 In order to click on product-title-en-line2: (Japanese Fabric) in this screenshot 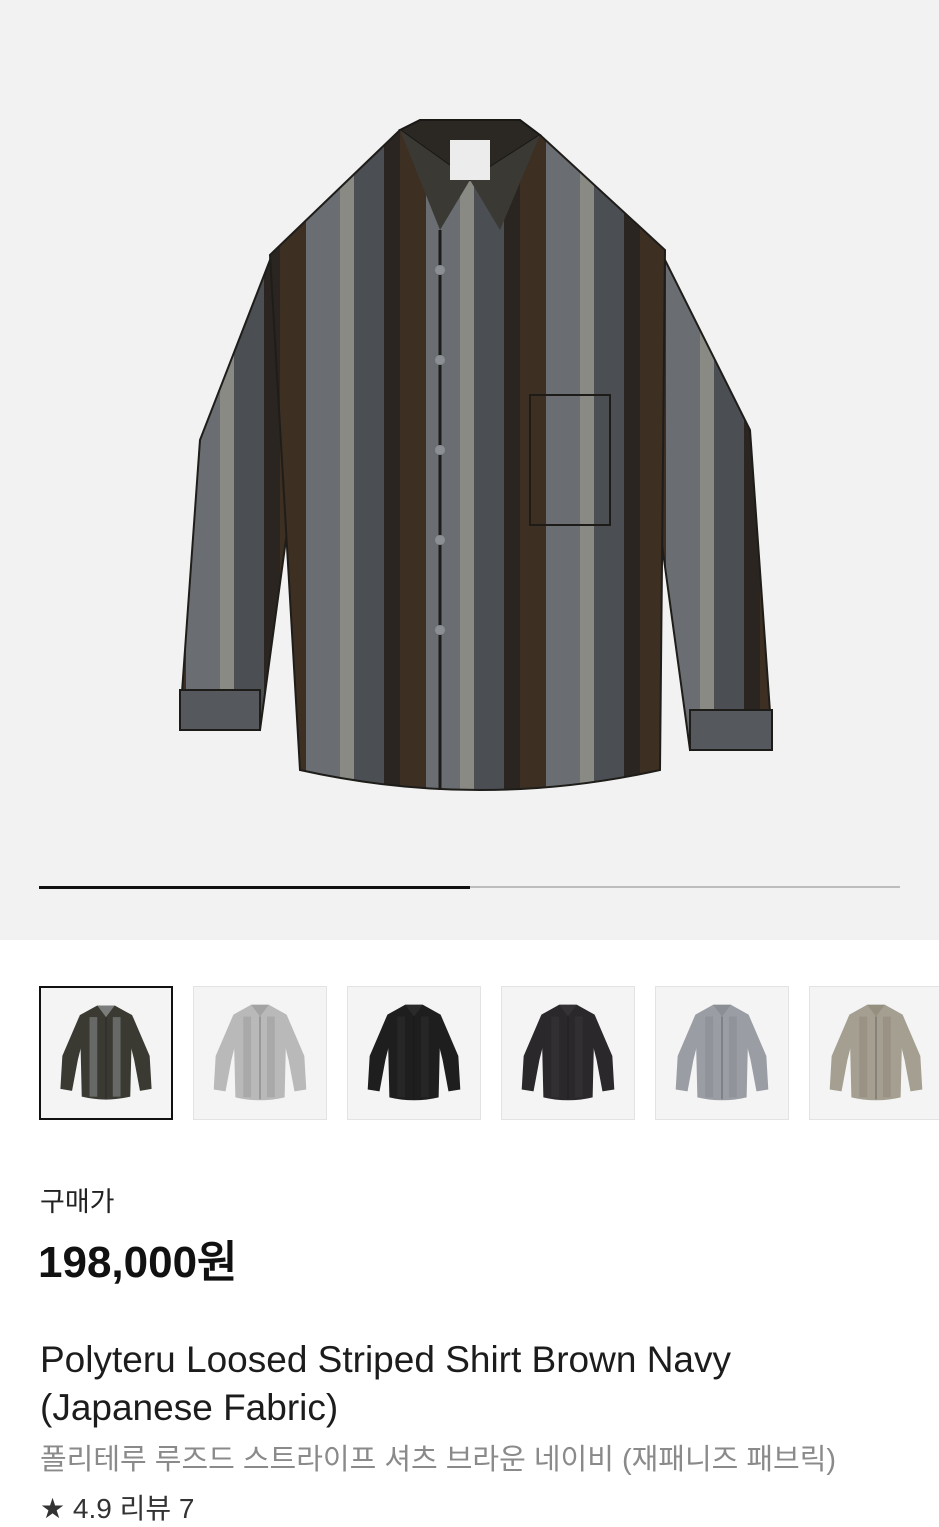, I will do `click(189, 1407)`.